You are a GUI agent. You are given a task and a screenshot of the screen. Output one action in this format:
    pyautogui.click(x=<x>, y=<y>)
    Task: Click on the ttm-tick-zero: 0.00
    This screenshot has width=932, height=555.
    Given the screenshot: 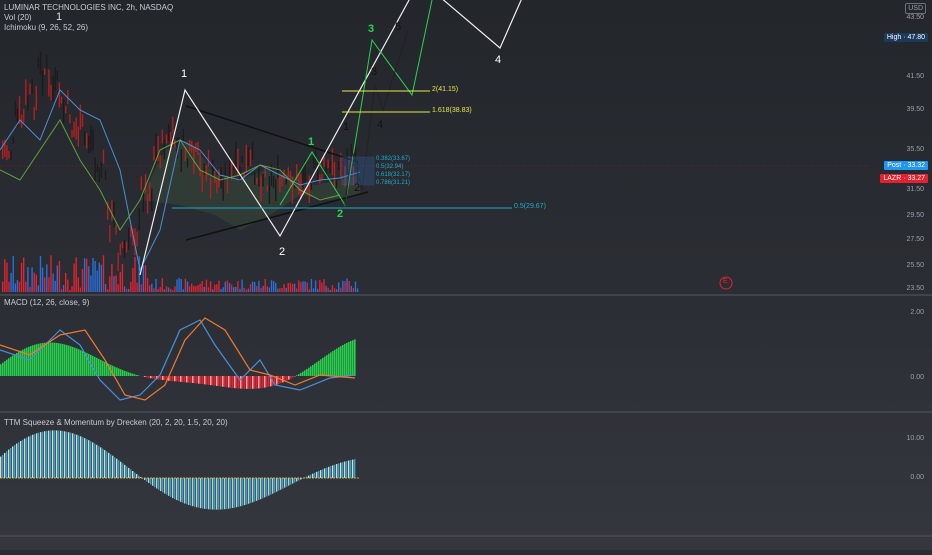 What is the action you would take?
    pyautogui.click(x=917, y=477)
    